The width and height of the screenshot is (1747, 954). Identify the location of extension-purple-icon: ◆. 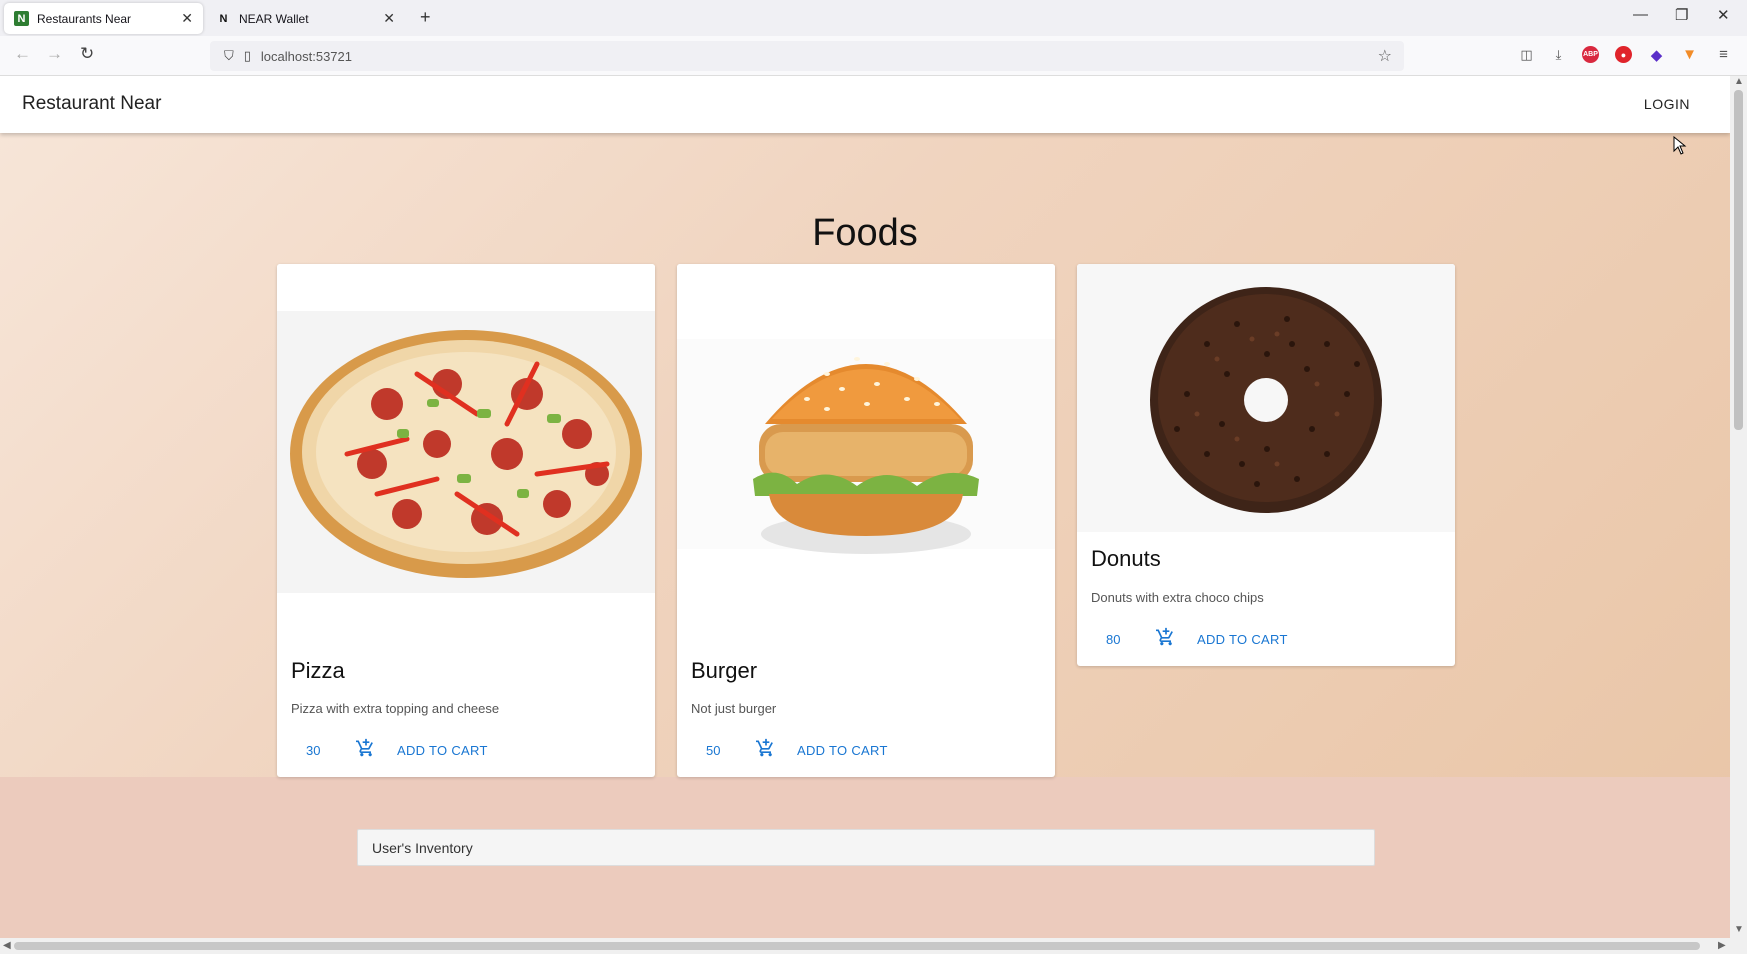
(1656, 55).